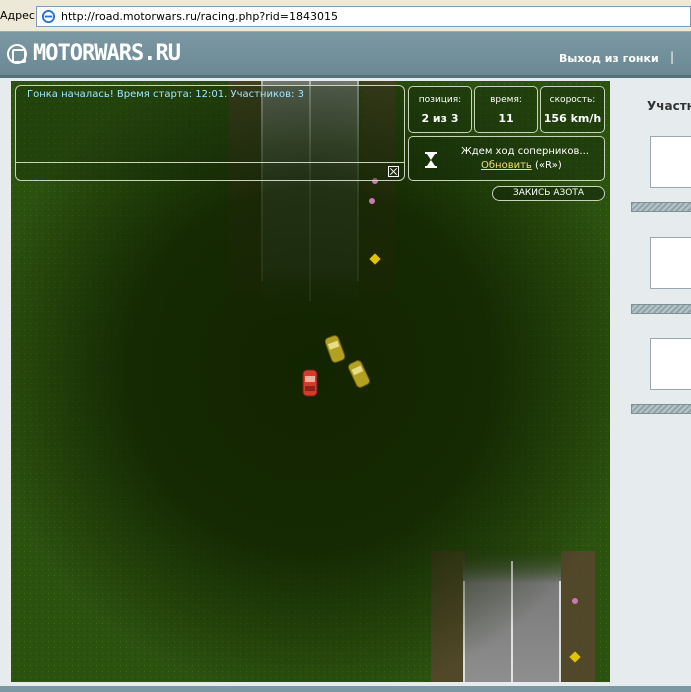 This screenshot has height=692, width=691. I want to click on refresh-link: Обновить, so click(506, 165).